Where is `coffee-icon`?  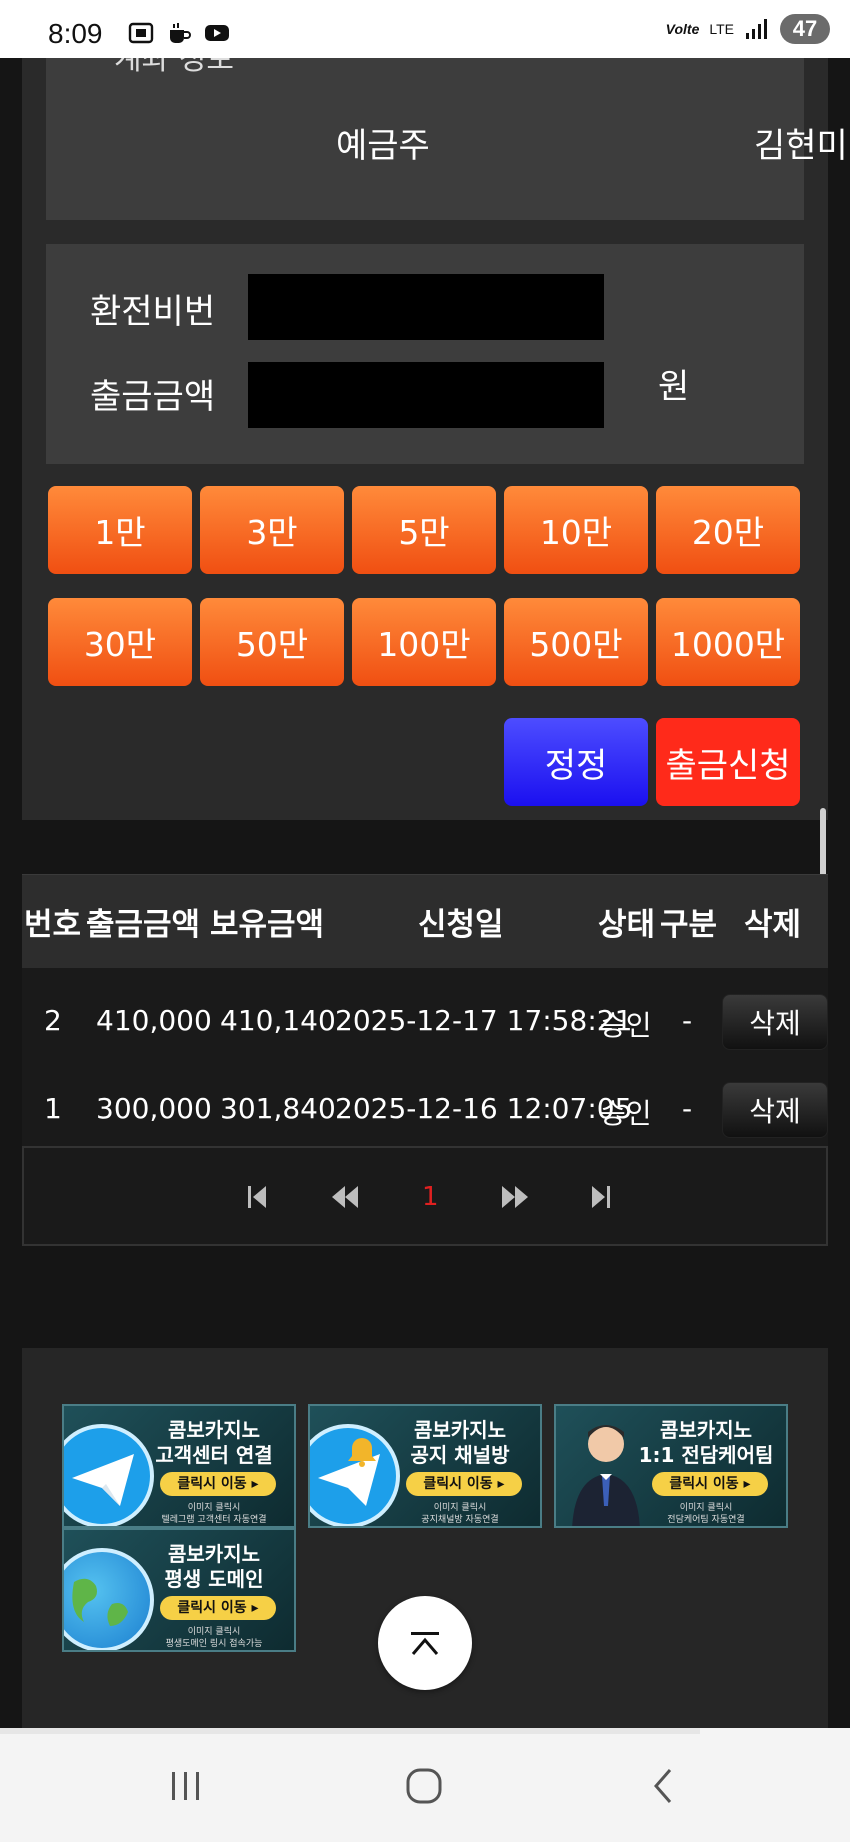 coffee-icon is located at coordinates (180, 33).